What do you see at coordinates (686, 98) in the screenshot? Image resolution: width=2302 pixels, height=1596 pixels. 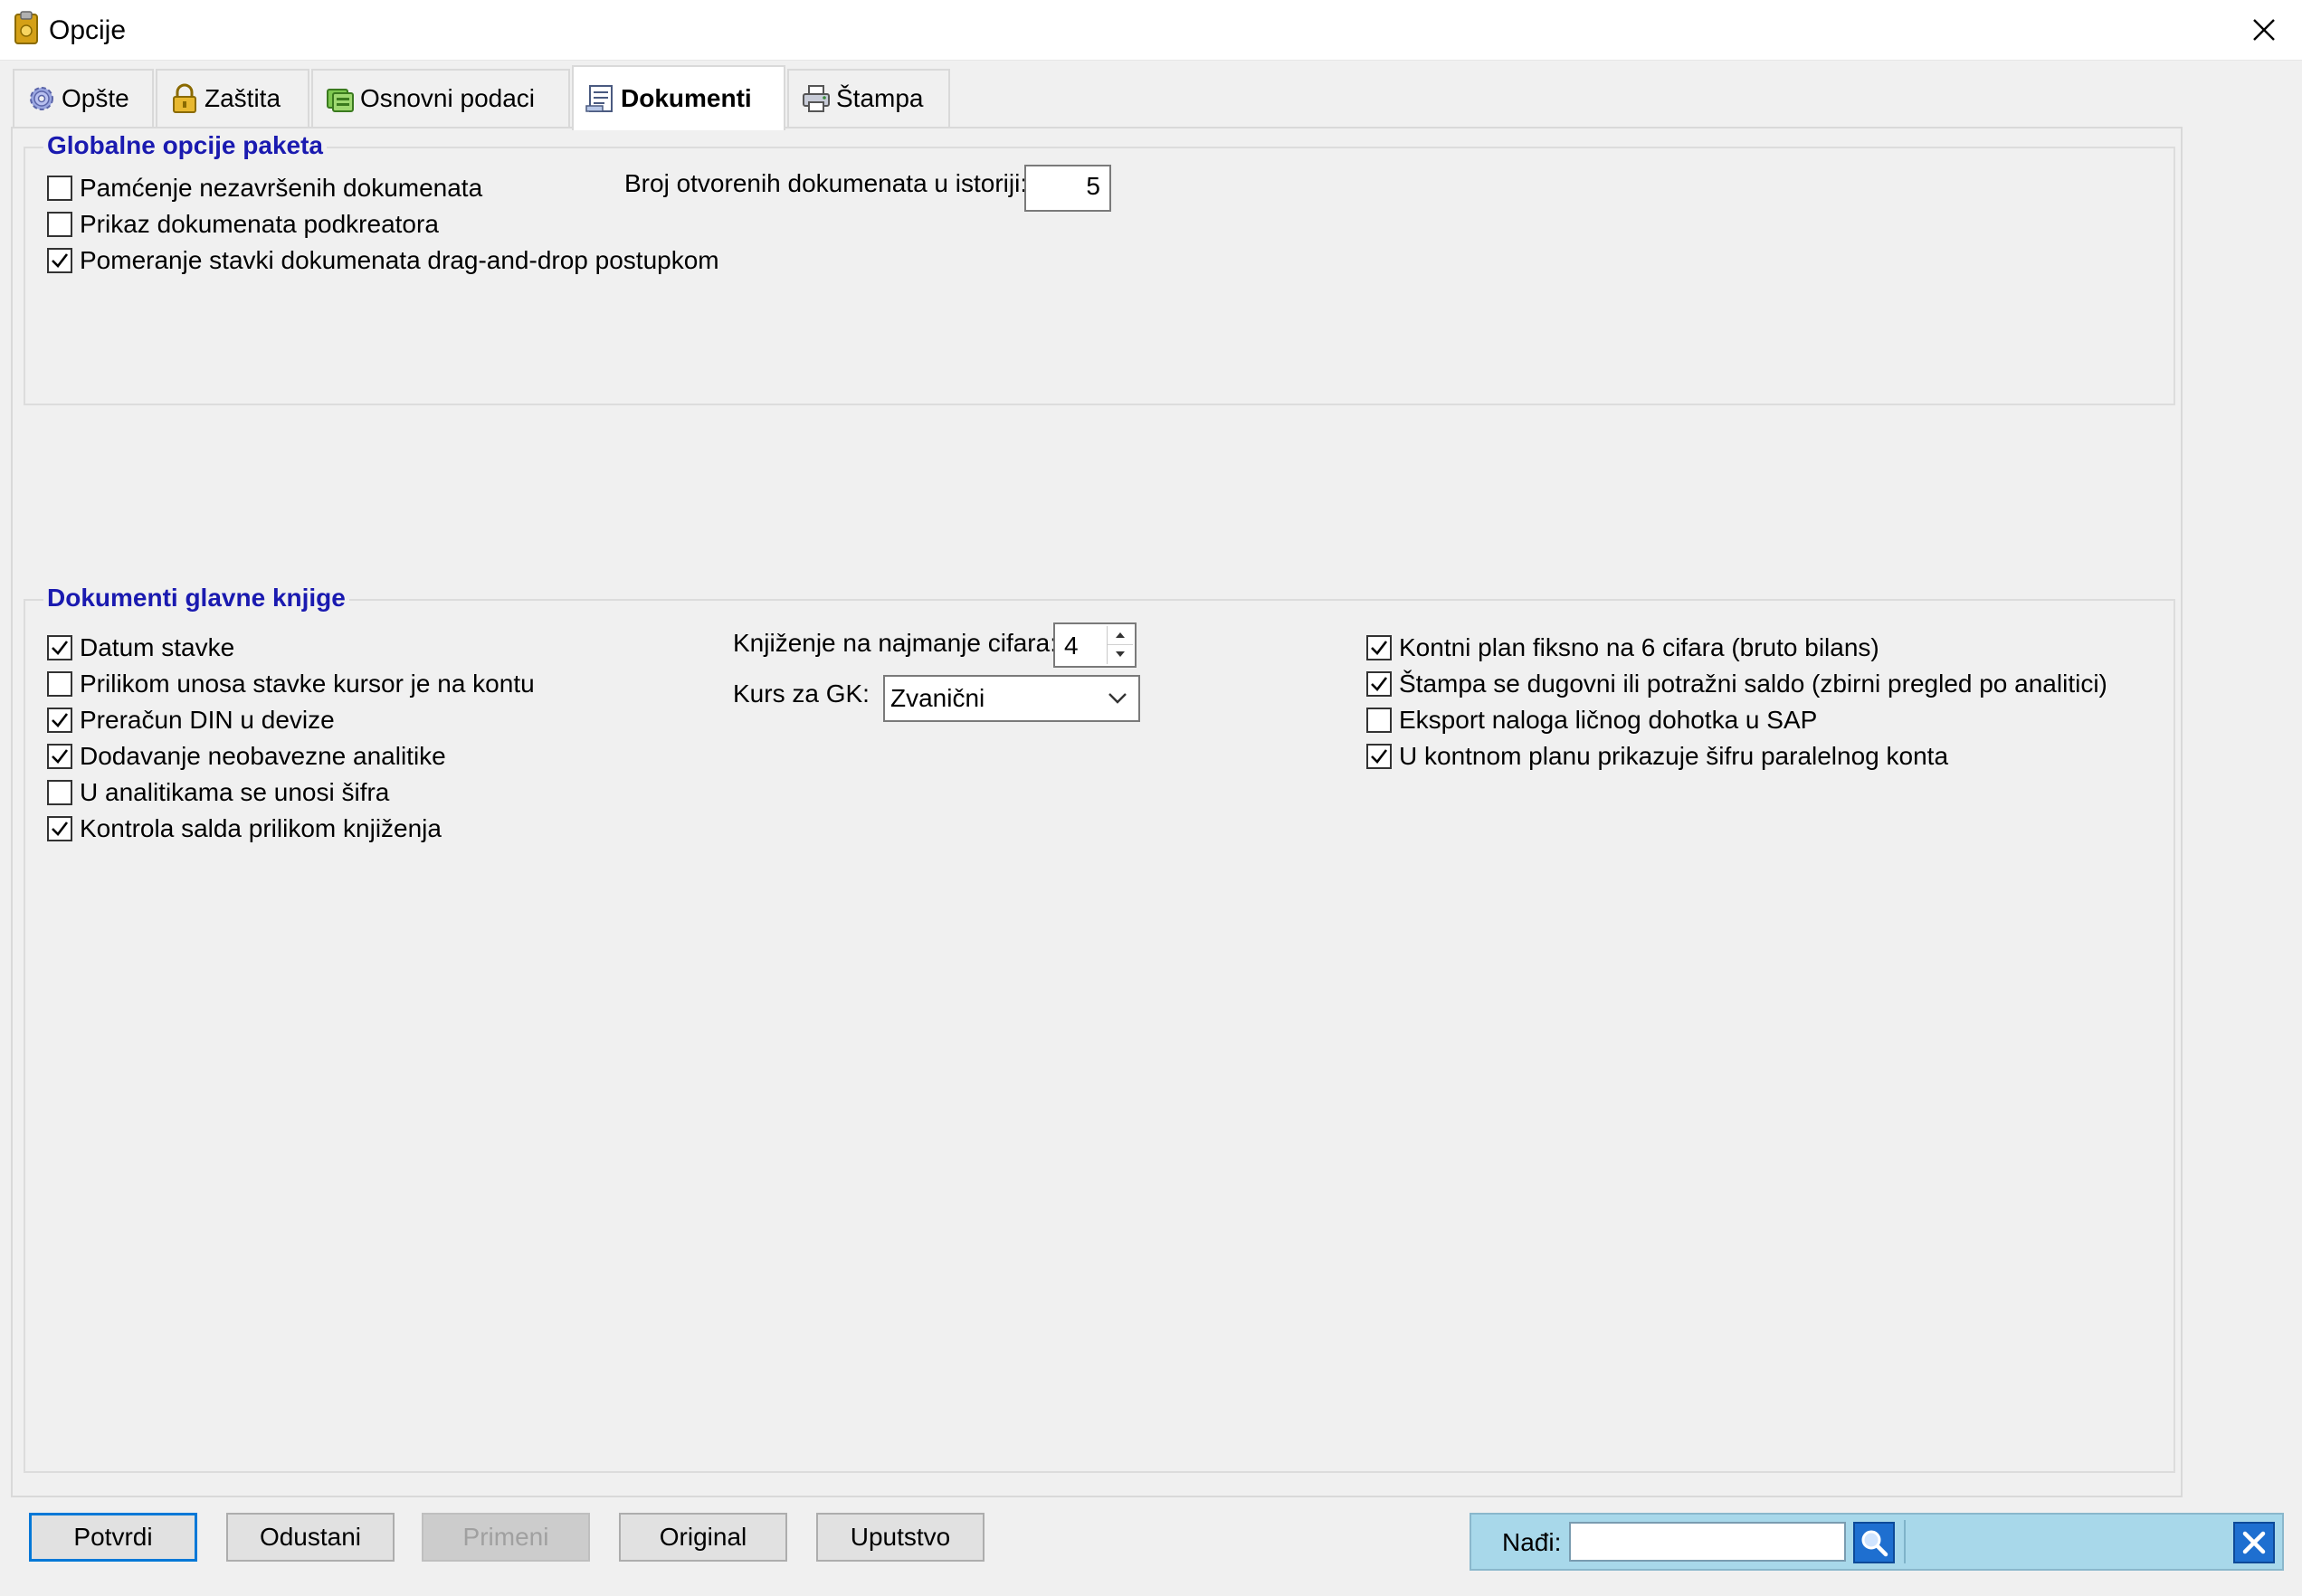 I see `tab-label: Dokumenti` at bounding box center [686, 98].